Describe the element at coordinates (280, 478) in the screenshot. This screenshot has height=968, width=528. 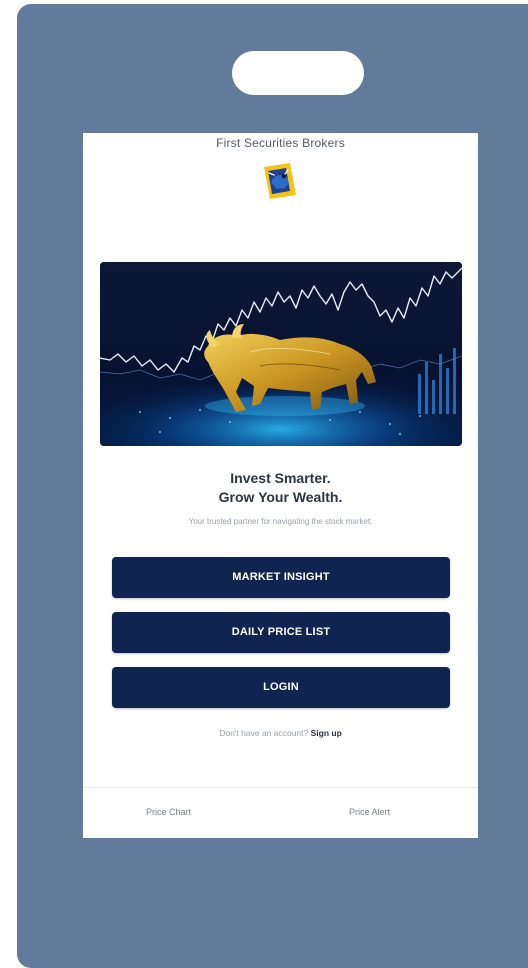
I see `headline-line-1: Invest Smarter.` at that location.